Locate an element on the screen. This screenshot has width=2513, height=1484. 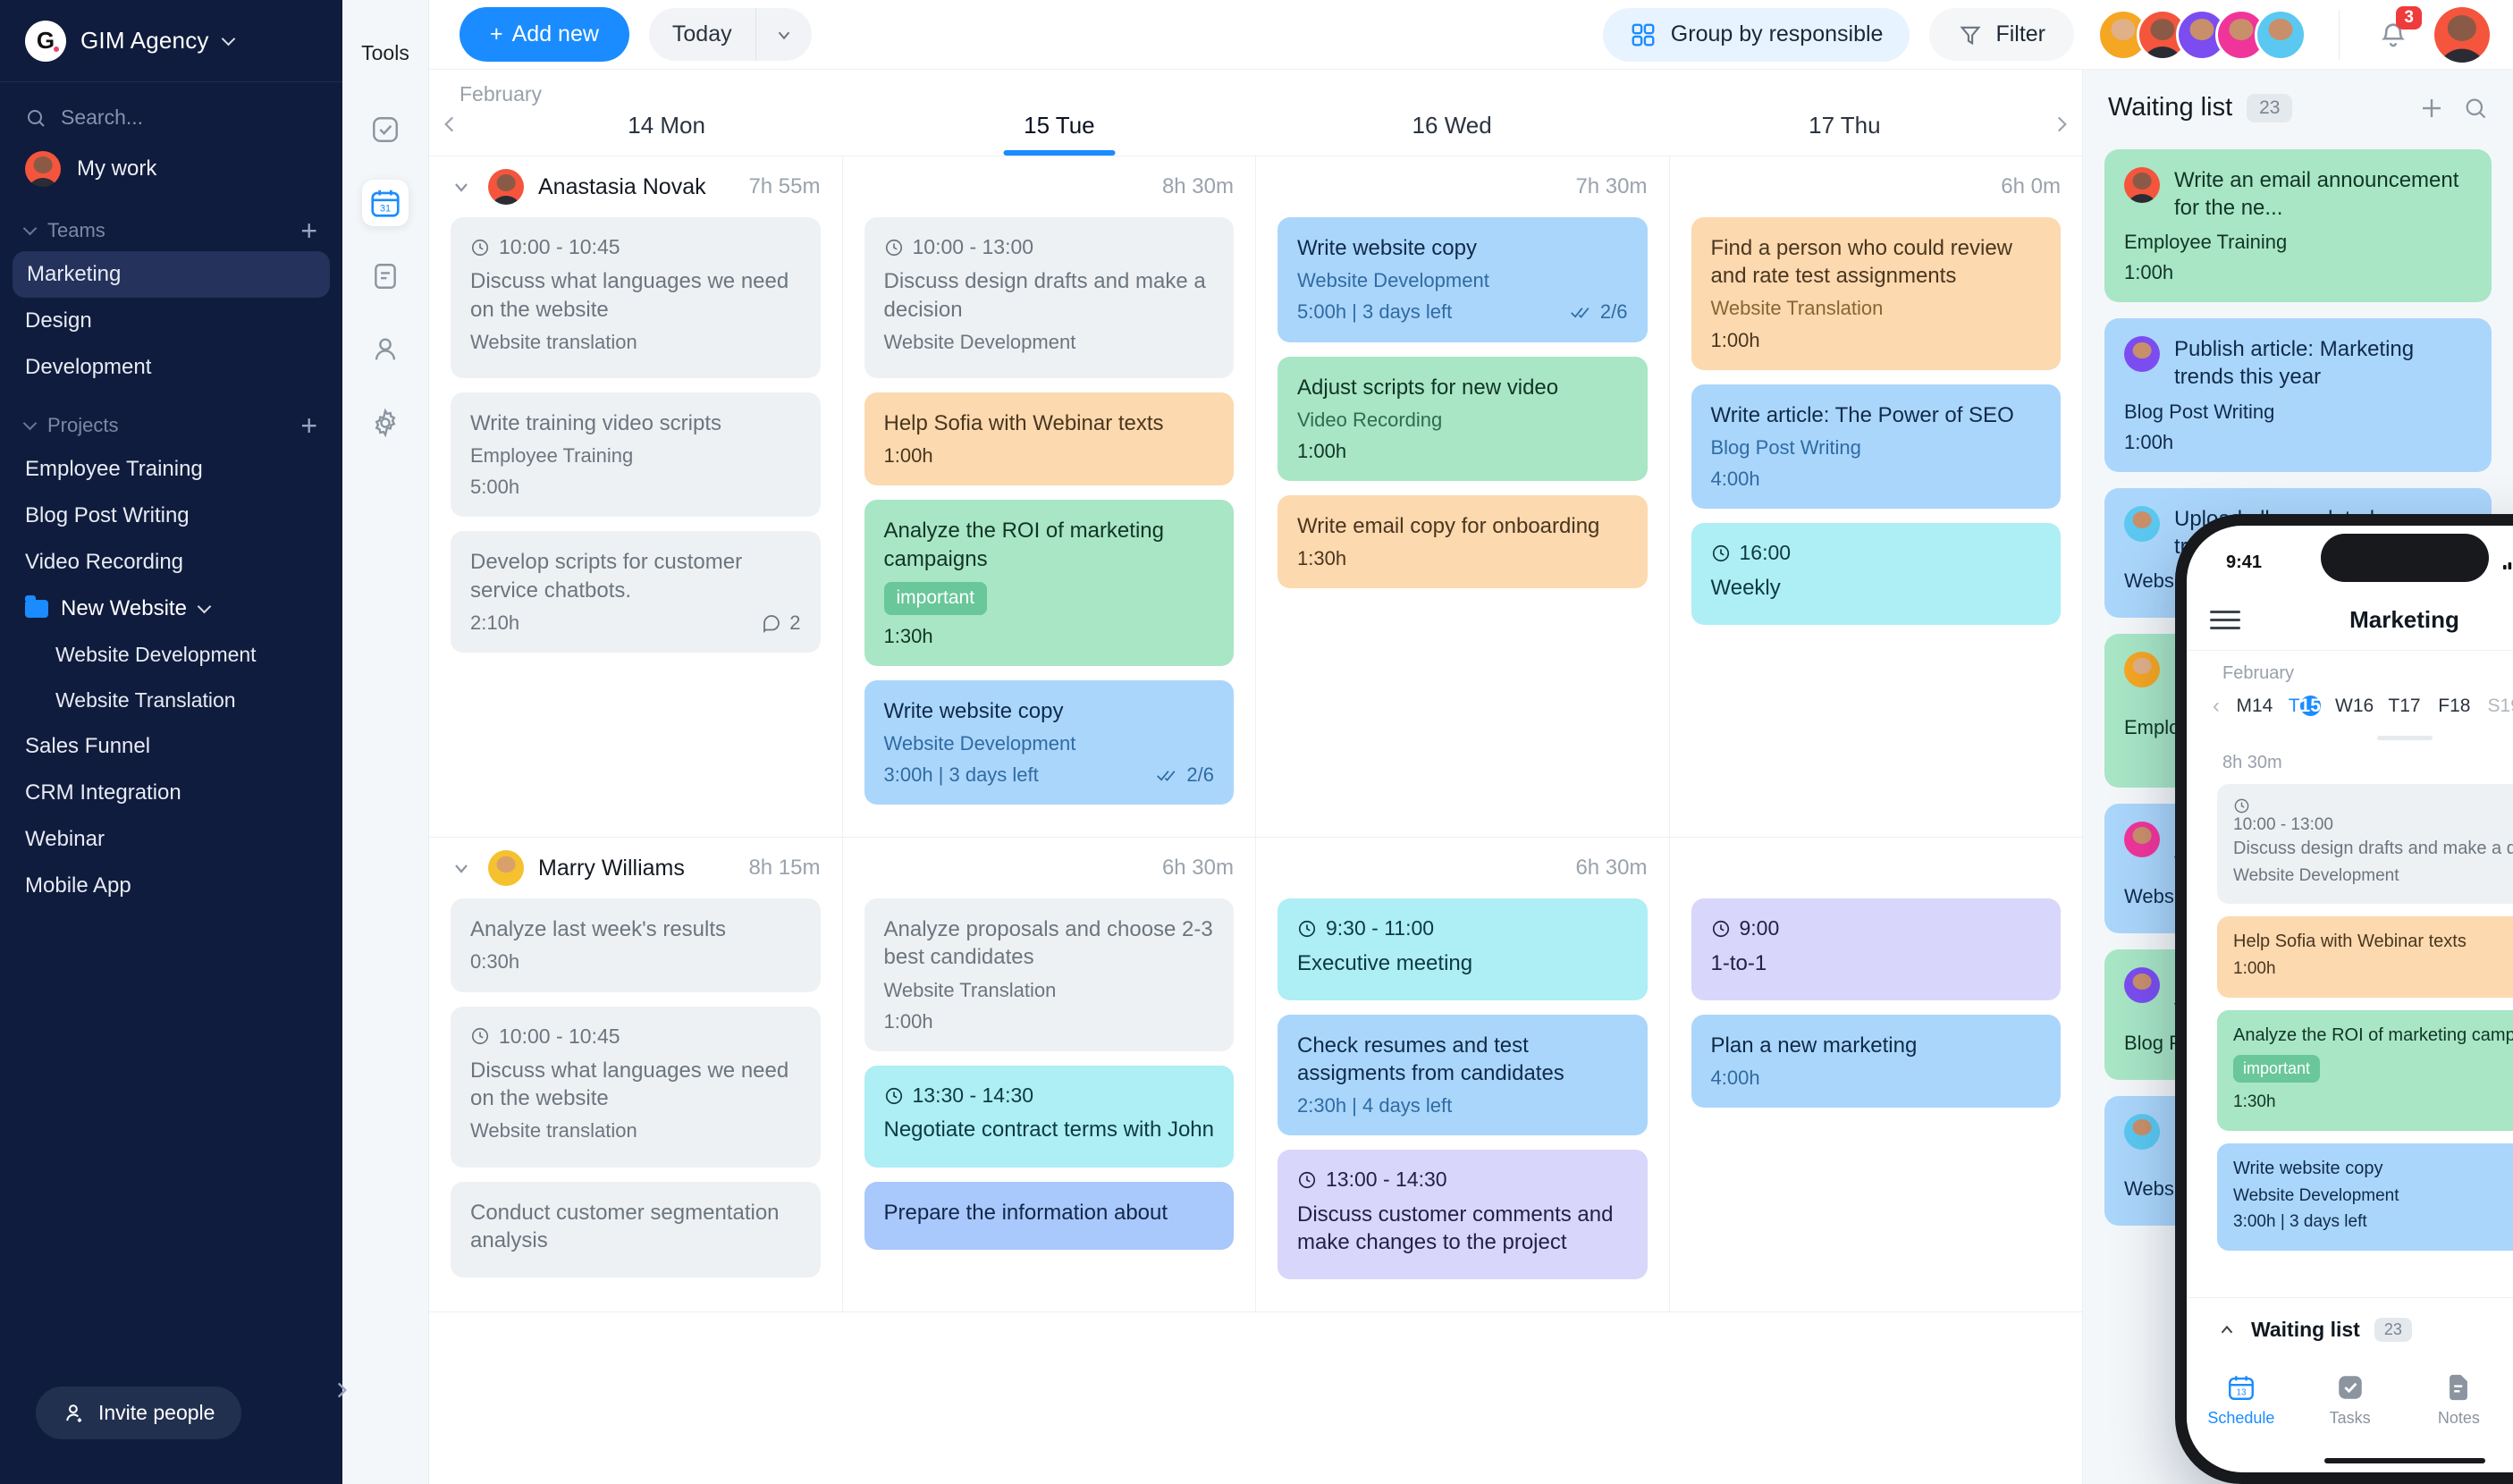
sidebar-collapse-handle is located at coordinates (341, 1390).